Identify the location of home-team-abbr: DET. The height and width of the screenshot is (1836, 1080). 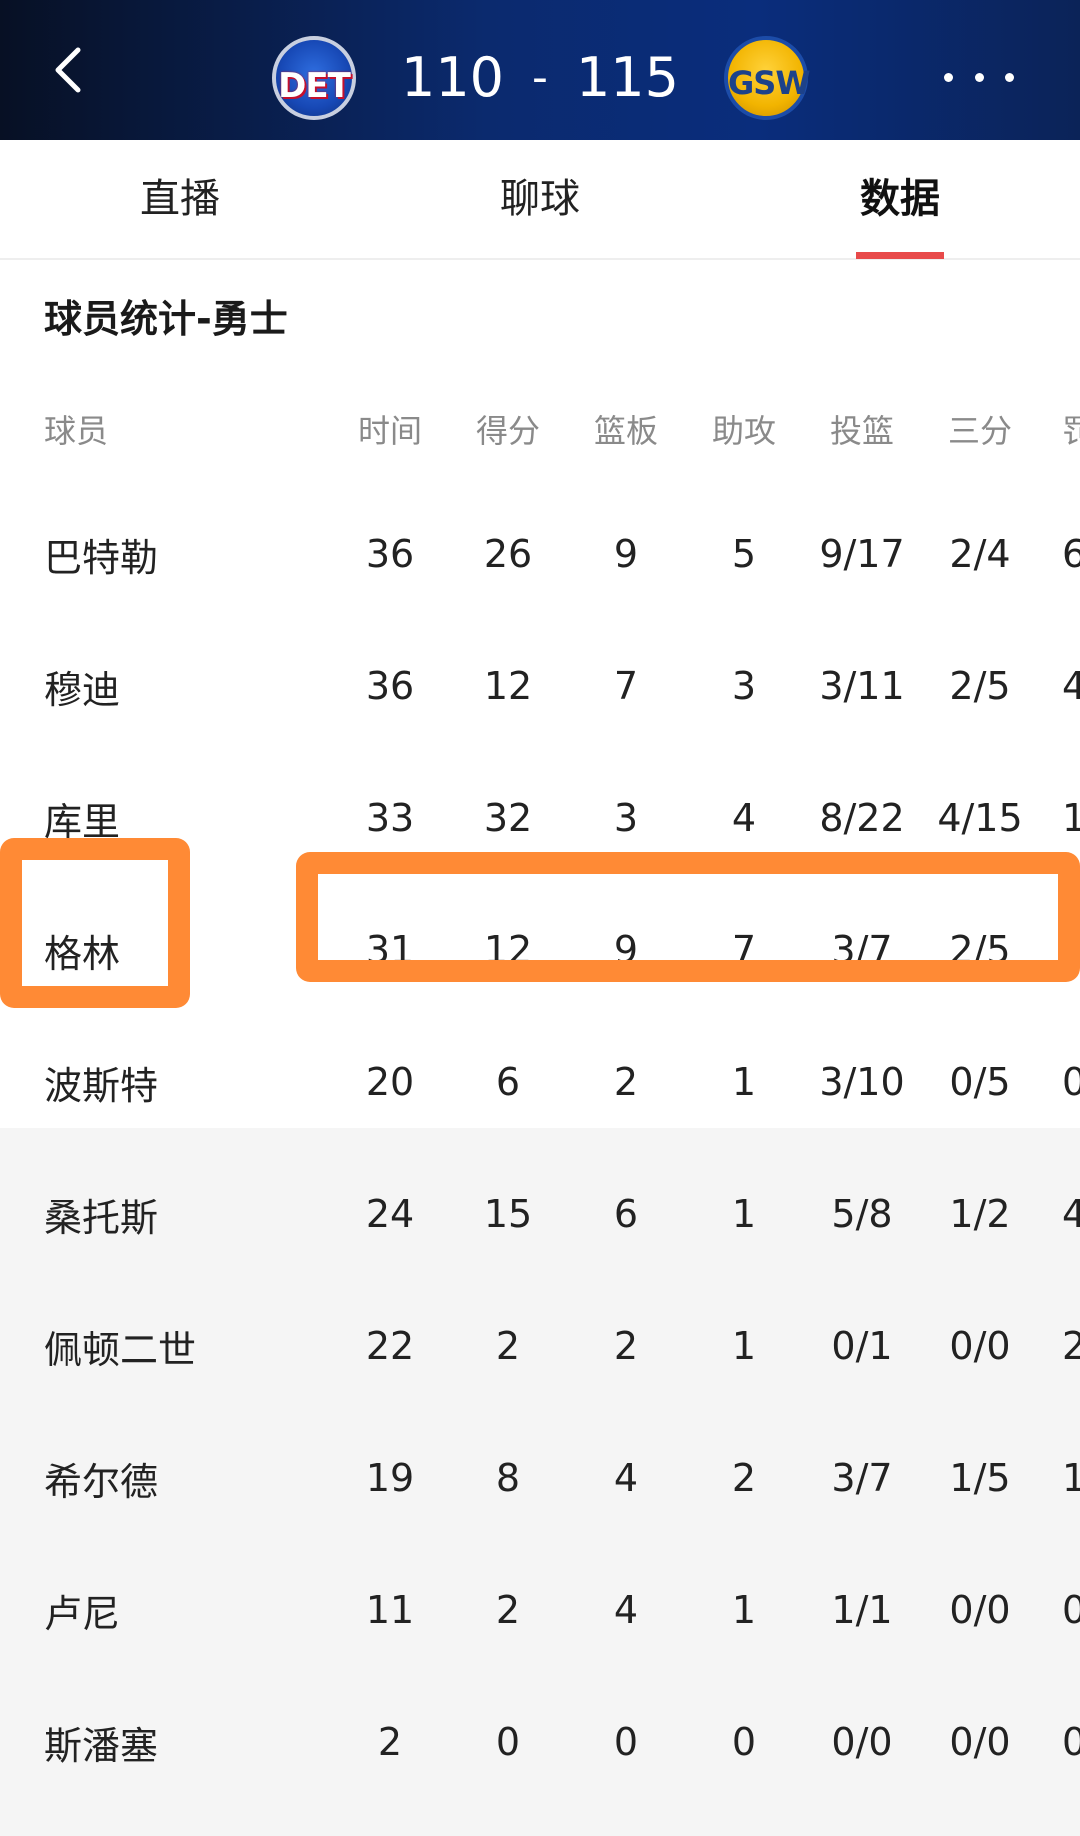
(314, 86).